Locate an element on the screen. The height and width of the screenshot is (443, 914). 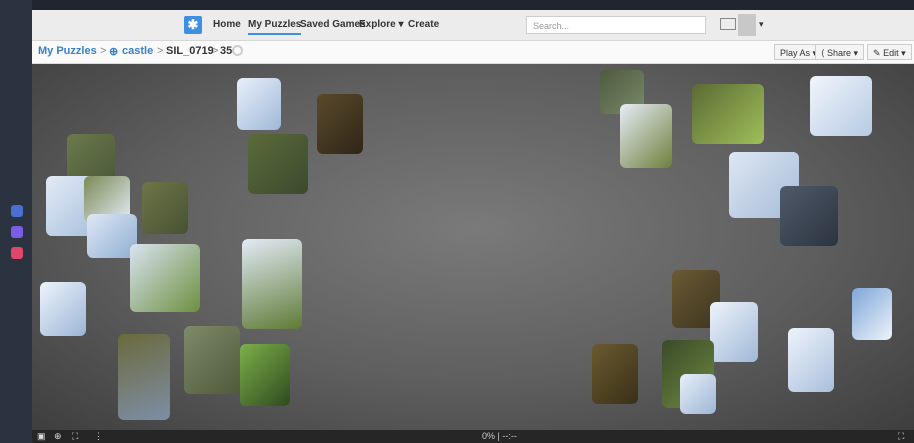
breadcrumb-puzzle: SIL_0719 is located at coordinates (190, 51).